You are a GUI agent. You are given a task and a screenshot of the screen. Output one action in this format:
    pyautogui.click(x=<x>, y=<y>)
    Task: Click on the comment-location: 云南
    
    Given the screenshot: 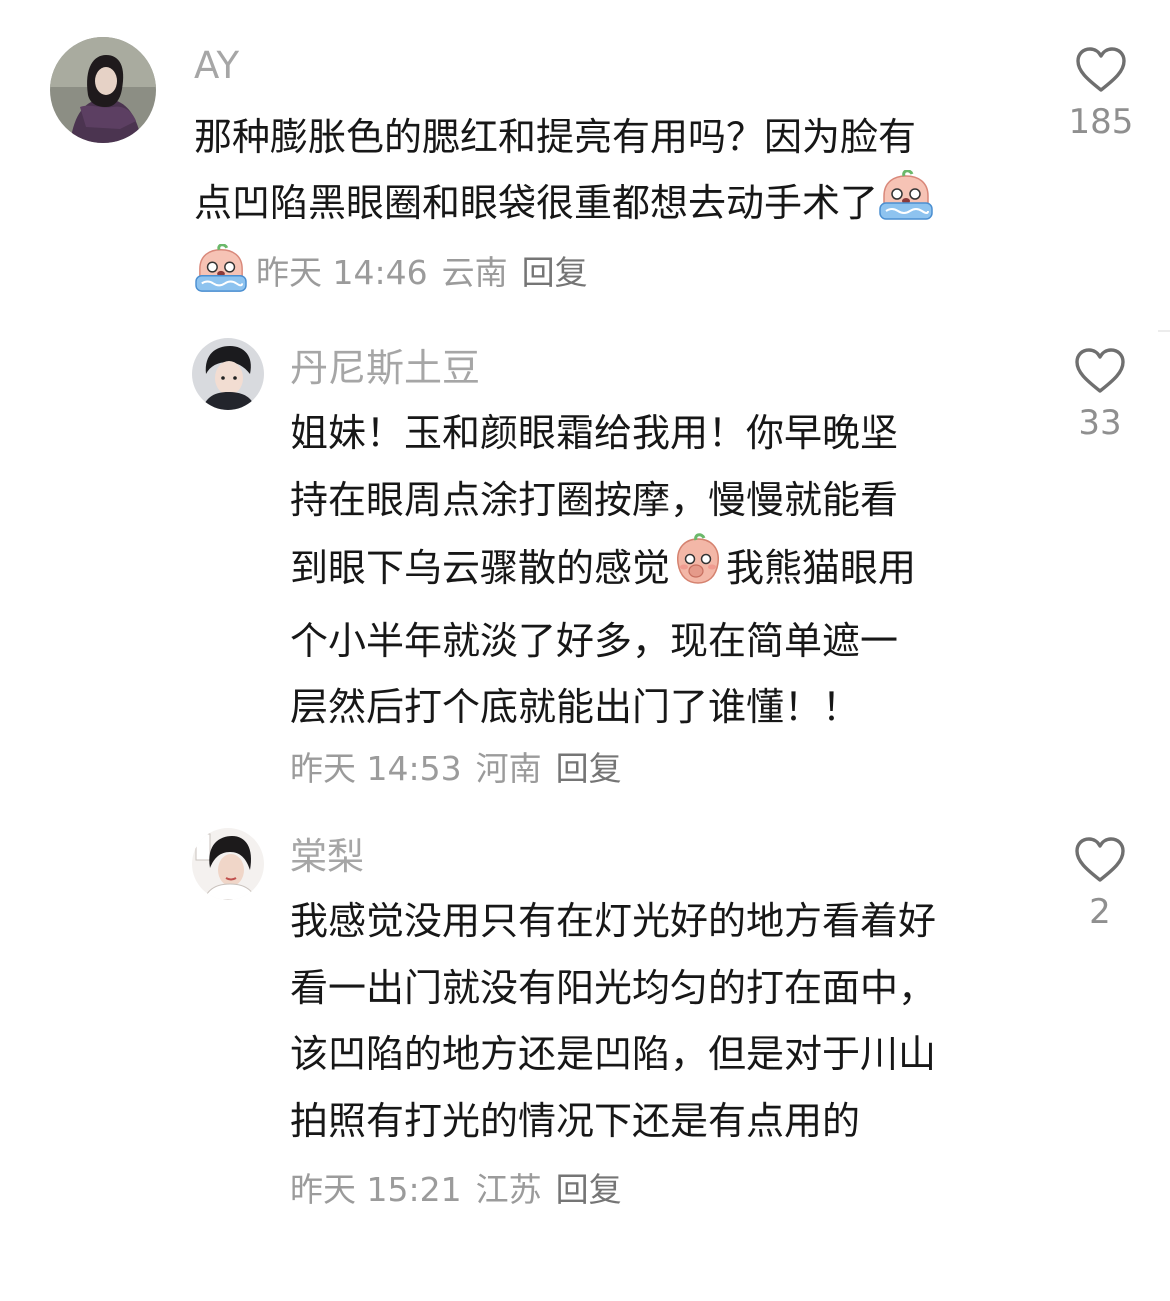 What is the action you would take?
    pyautogui.click(x=474, y=272)
    